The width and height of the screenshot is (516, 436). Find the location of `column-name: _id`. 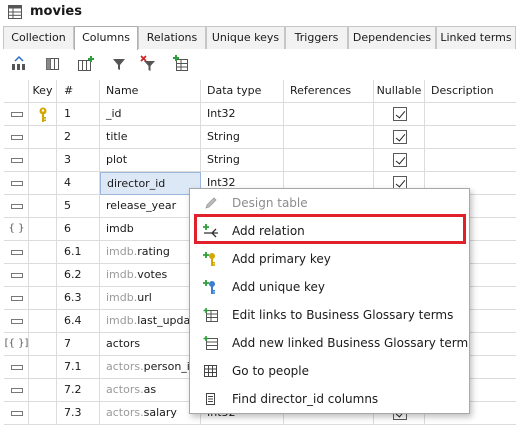

column-name: _id is located at coordinates (150, 114).